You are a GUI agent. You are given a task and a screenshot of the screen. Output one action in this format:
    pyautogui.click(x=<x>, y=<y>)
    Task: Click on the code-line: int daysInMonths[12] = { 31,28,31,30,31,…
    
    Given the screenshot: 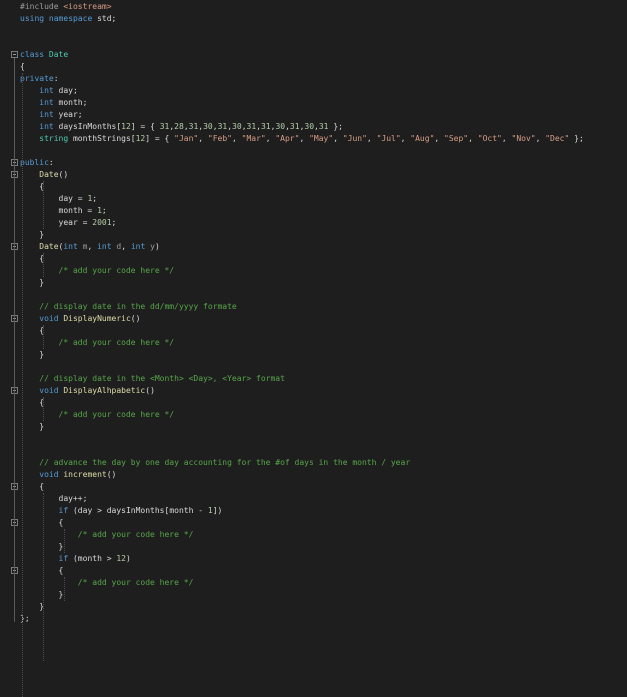 What is the action you would take?
    pyautogui.click(x=181, y=127)
    